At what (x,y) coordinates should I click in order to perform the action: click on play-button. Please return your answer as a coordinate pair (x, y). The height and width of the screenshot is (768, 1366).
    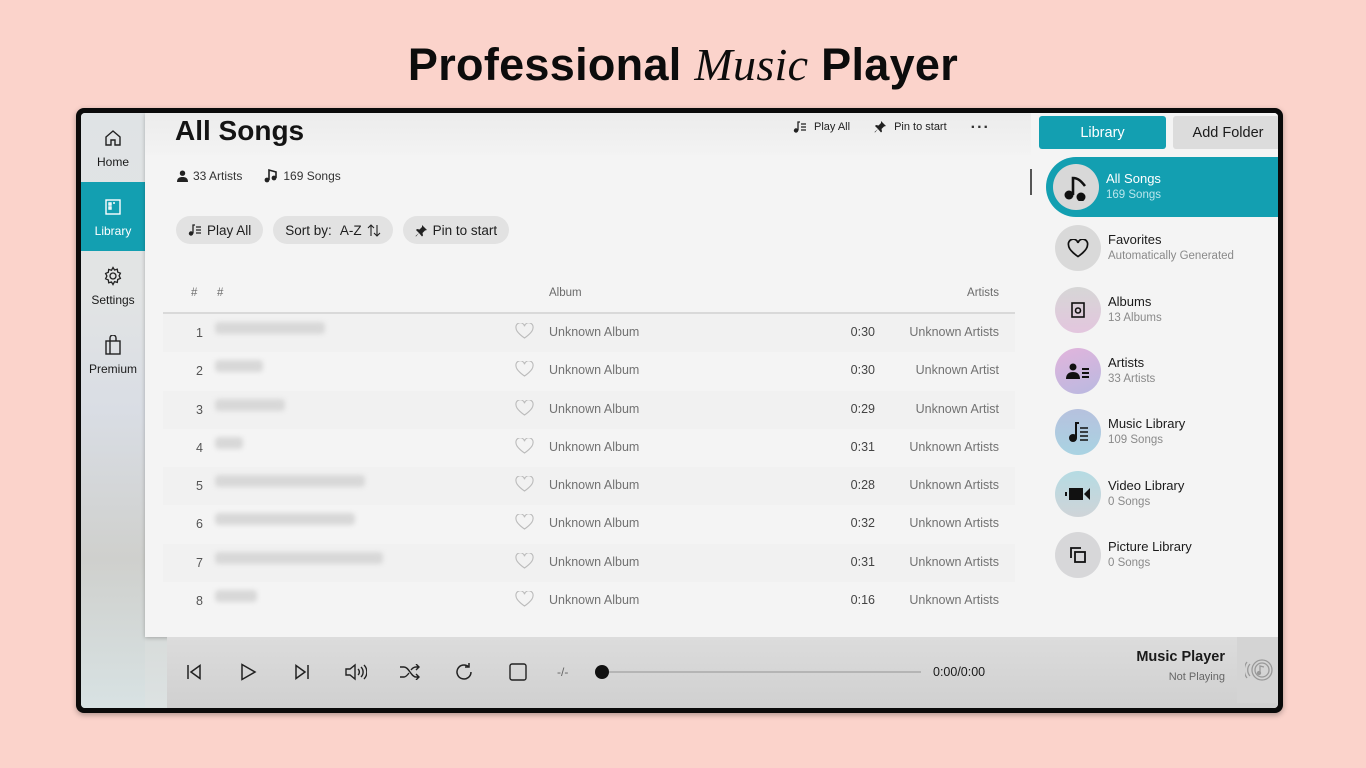
    Looking at the image, I should click on (248, 672).